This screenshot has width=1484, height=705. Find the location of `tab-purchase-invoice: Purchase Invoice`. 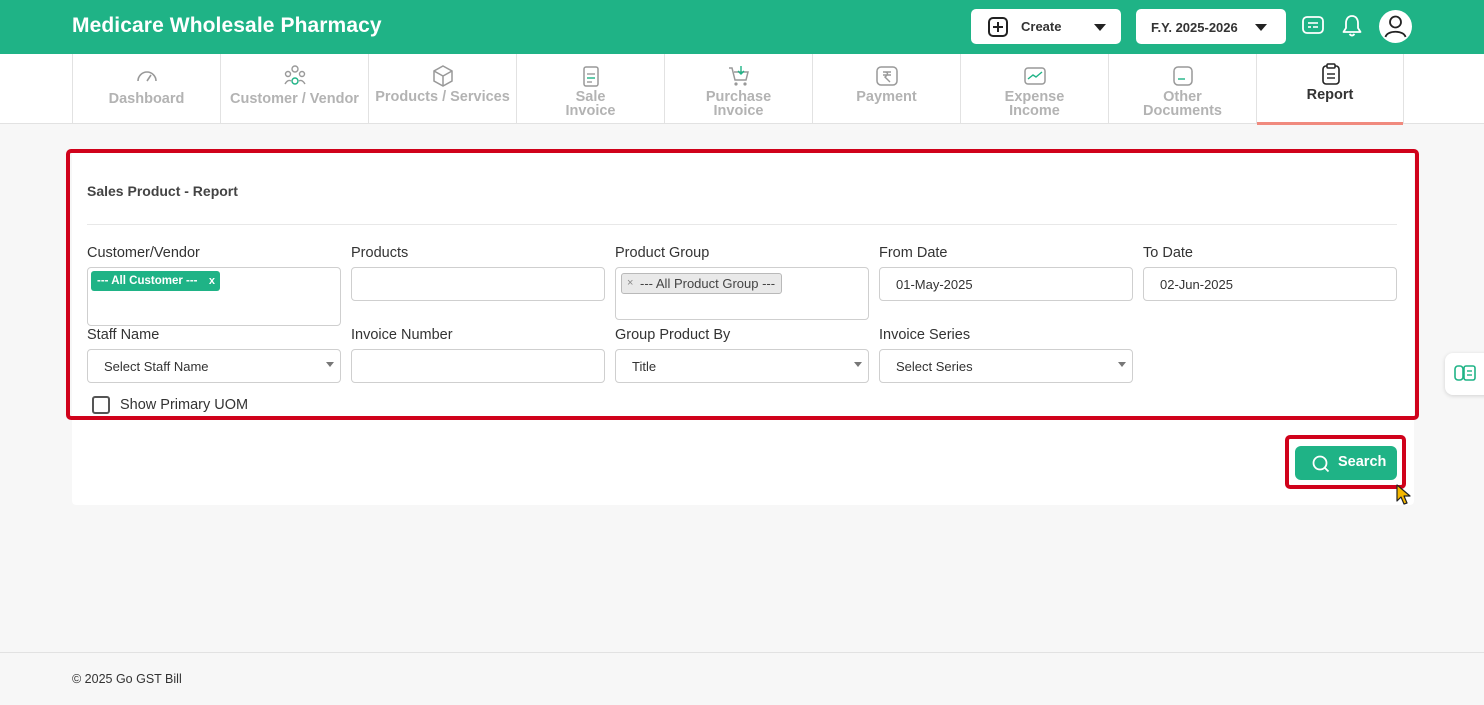

tab-purchase-invoice: Purchase Invoice is located at coordinates (738, 89).